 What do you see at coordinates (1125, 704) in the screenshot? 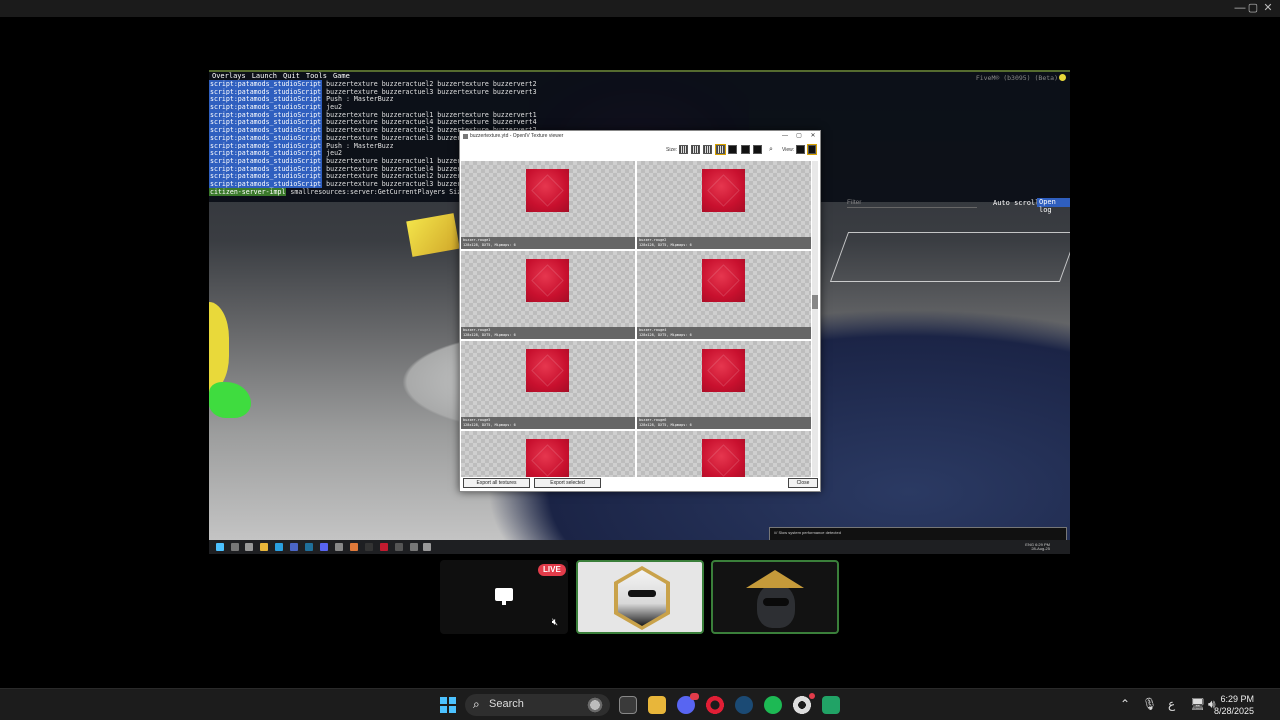
I see `chevron-up-icon: ⌃` at bounding box center [1125, 704].